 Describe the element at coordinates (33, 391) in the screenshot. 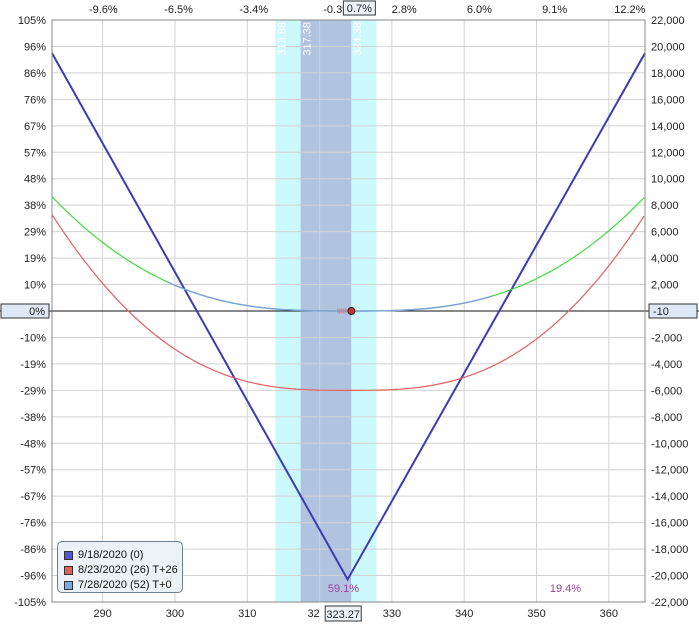

I see `y-left-tick-label: -29%` at that location.